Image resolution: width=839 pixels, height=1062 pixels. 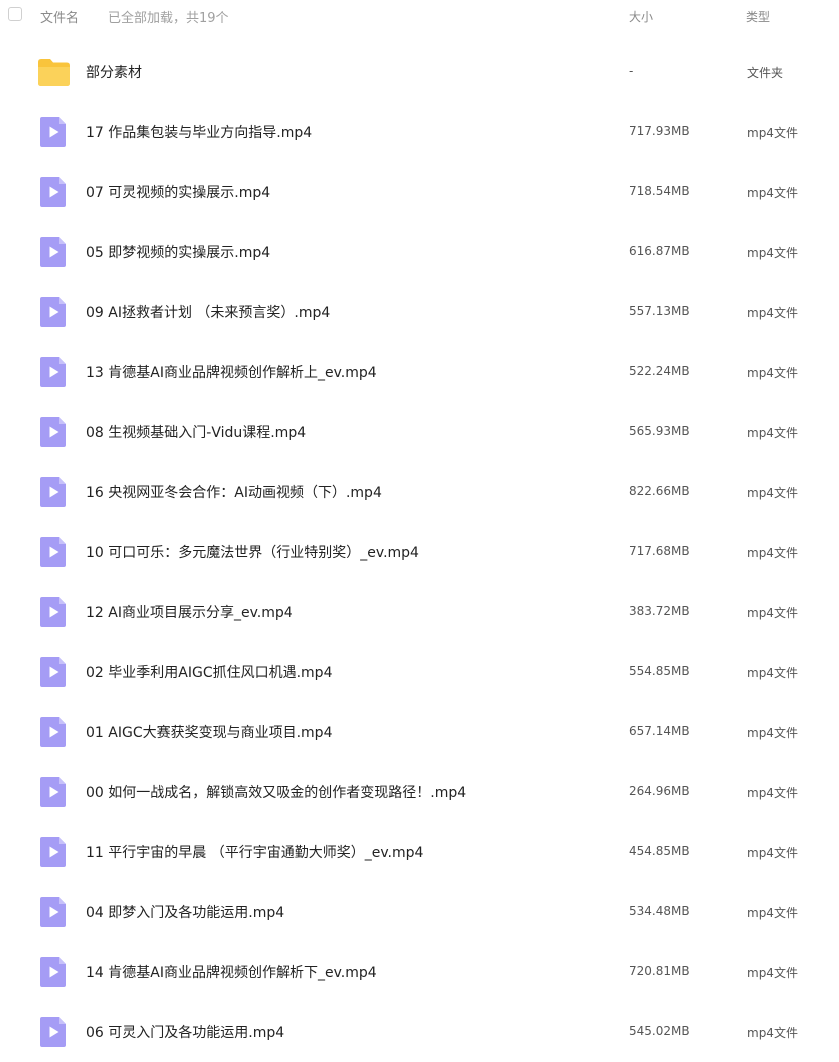 I want to click on file-size: 822.66MB, so click(x=659, y=491).